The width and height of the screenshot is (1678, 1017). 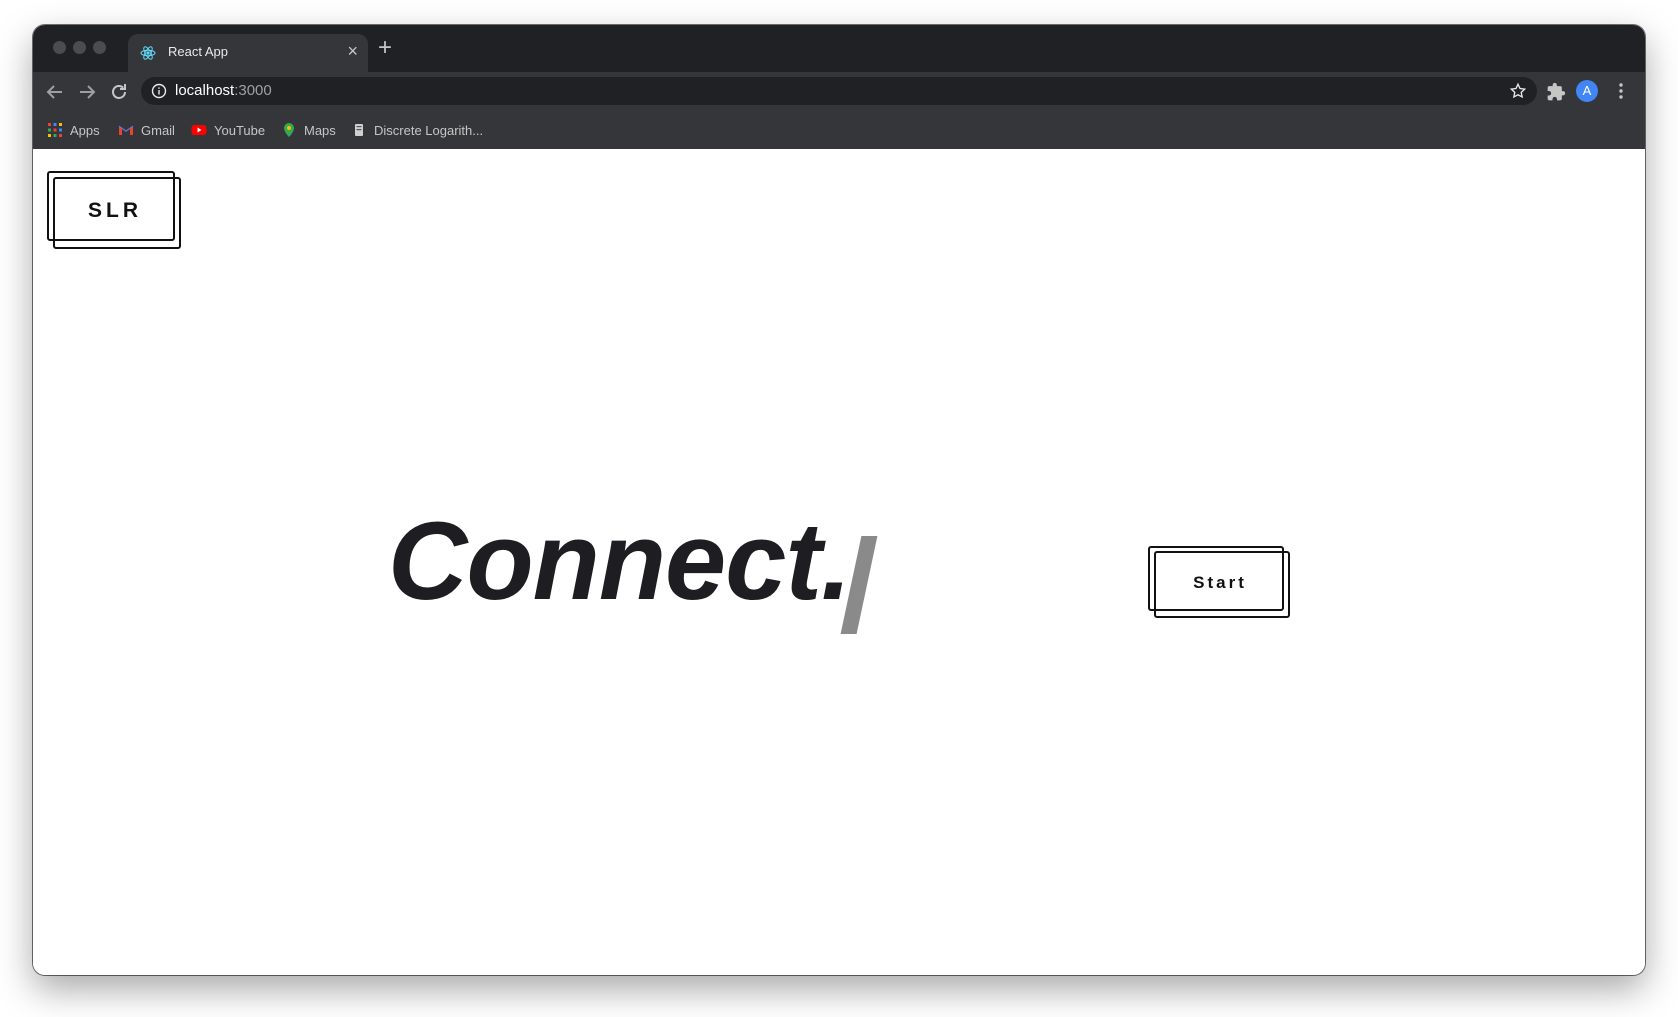 What do you see at coordinates (87, 92) in the screenshot?
I see `forward-arrow-icon` at bounding box center [87, 92].